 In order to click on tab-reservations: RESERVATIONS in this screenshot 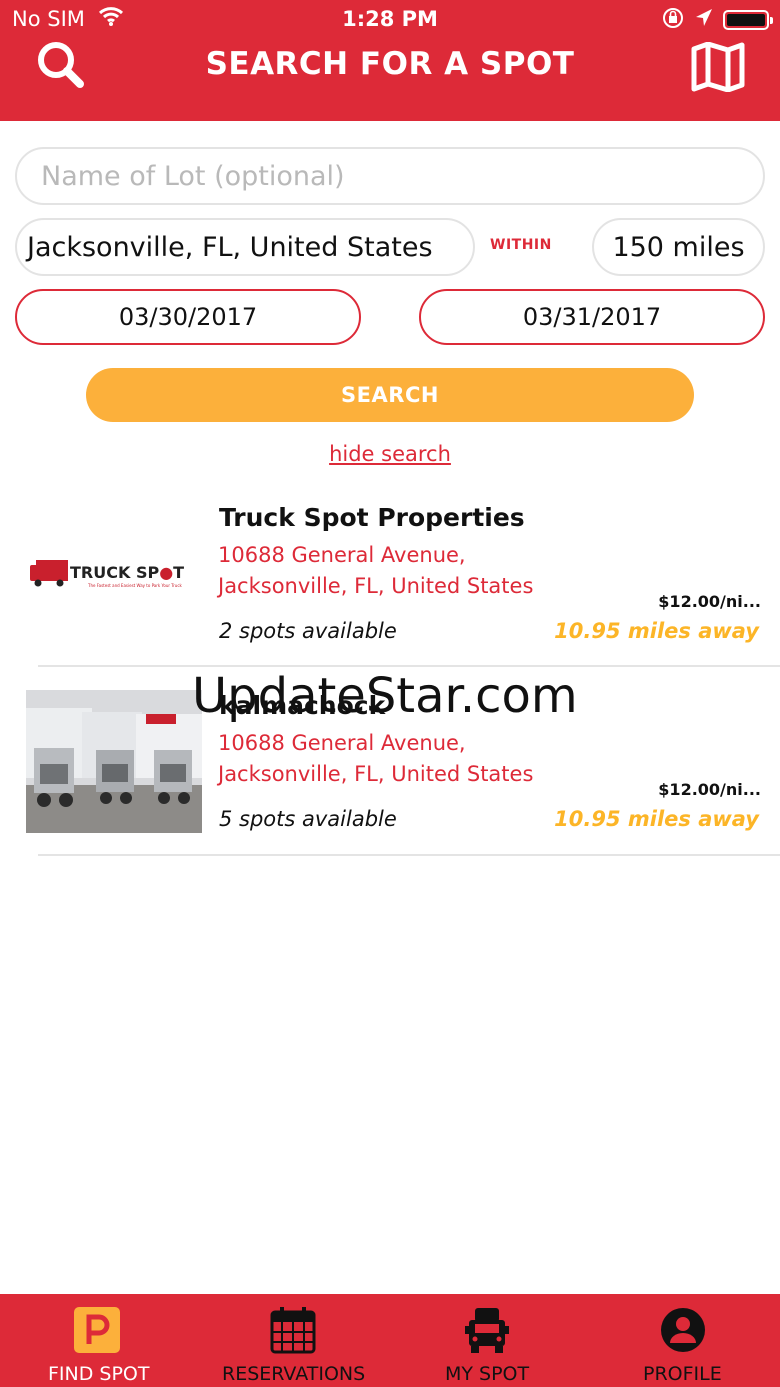, I will do `click(292, 1340)`.